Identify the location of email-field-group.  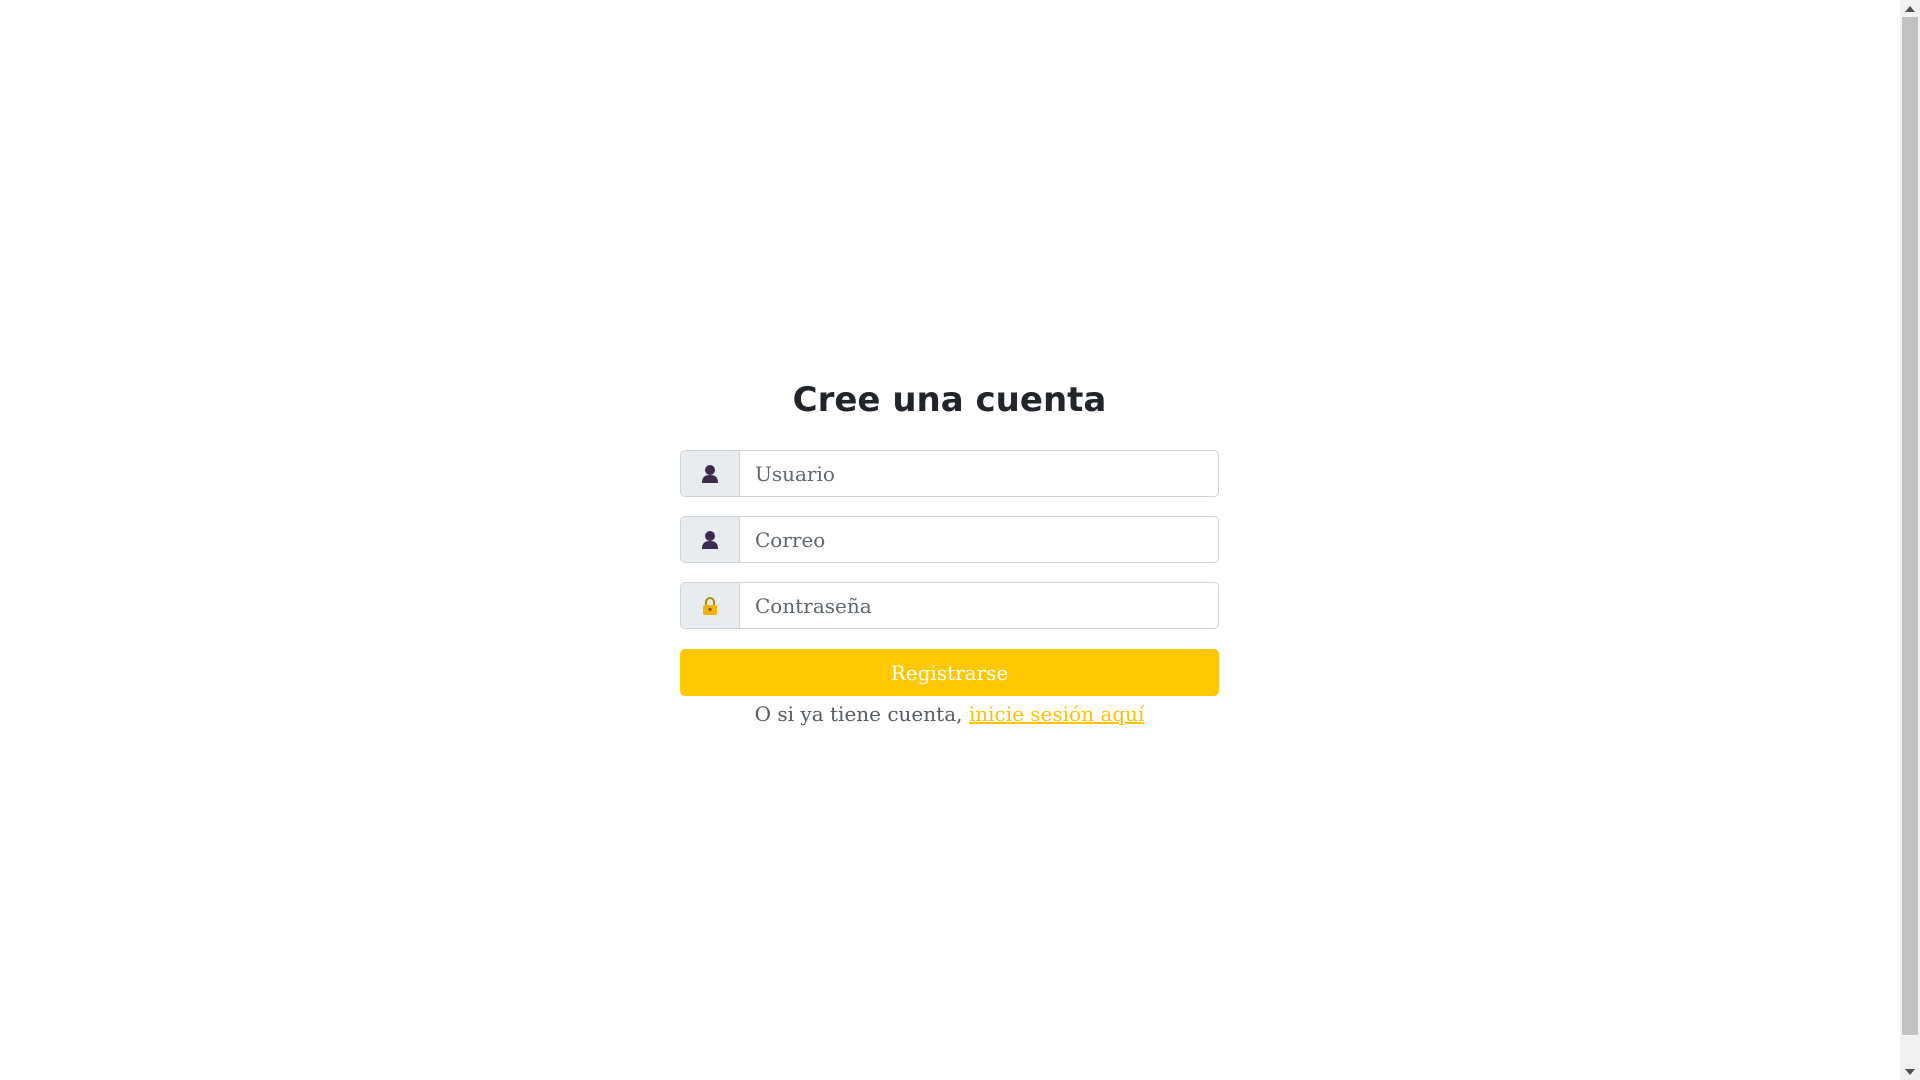
(949, 539).